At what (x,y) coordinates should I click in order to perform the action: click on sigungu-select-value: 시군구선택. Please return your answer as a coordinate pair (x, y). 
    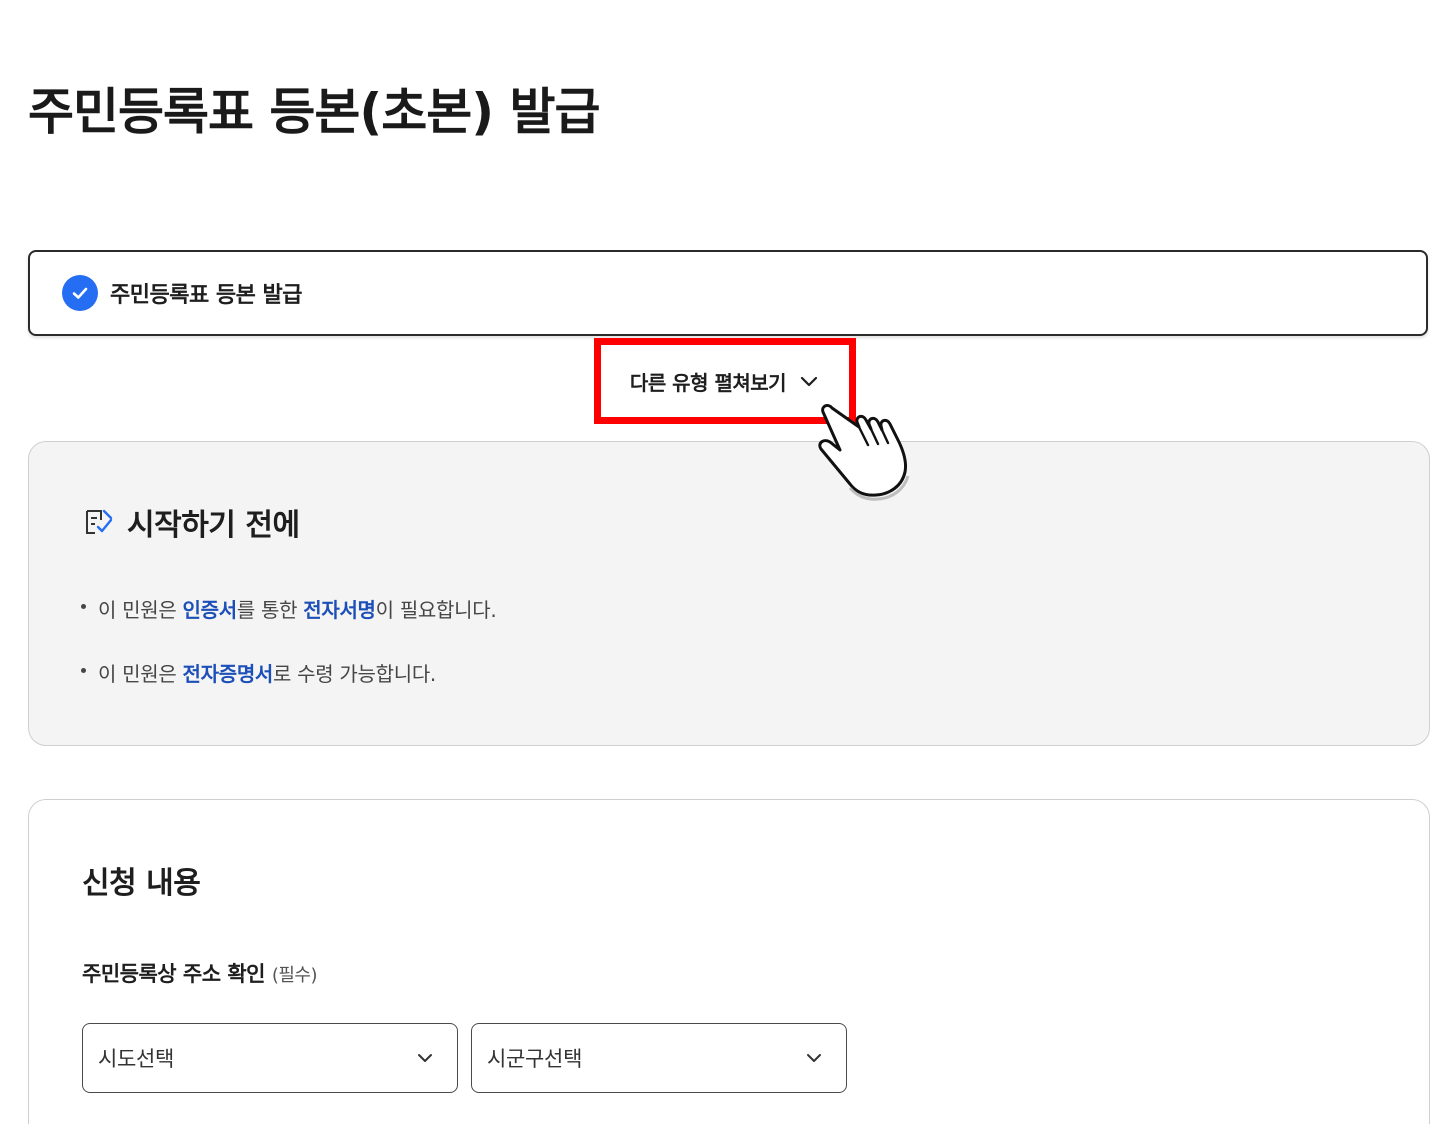
    Looking at the image, I should click on (535, 1059).